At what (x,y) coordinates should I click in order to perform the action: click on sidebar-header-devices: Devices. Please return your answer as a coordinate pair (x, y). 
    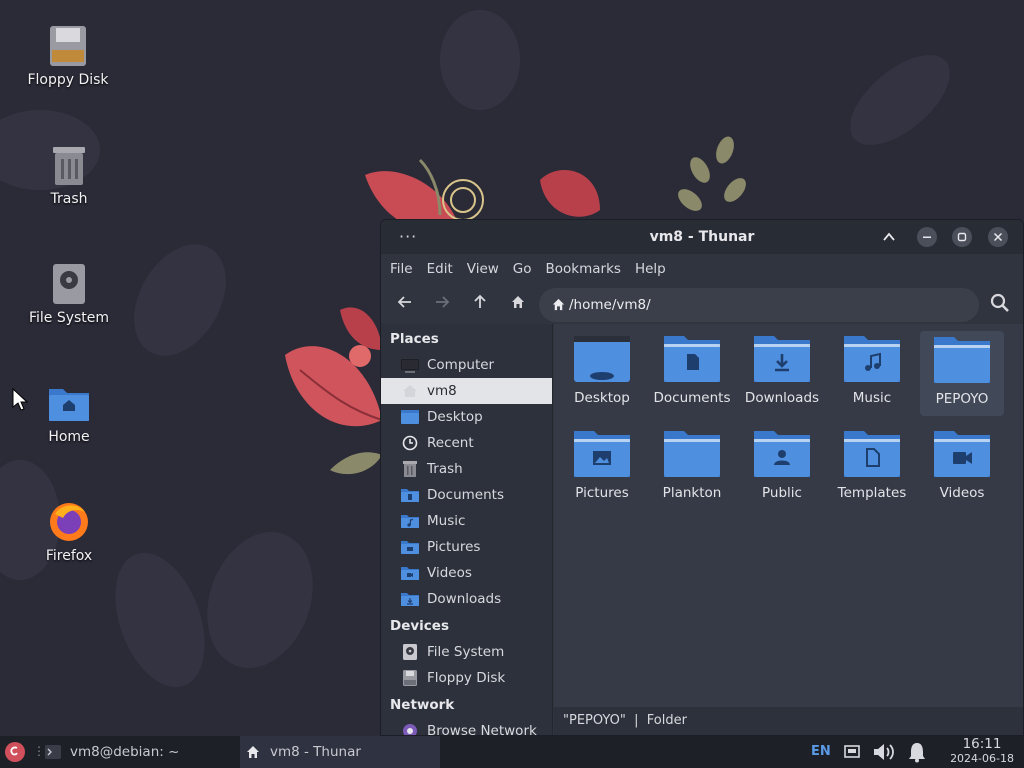
    Looking at the image, I should click on (419, 626).